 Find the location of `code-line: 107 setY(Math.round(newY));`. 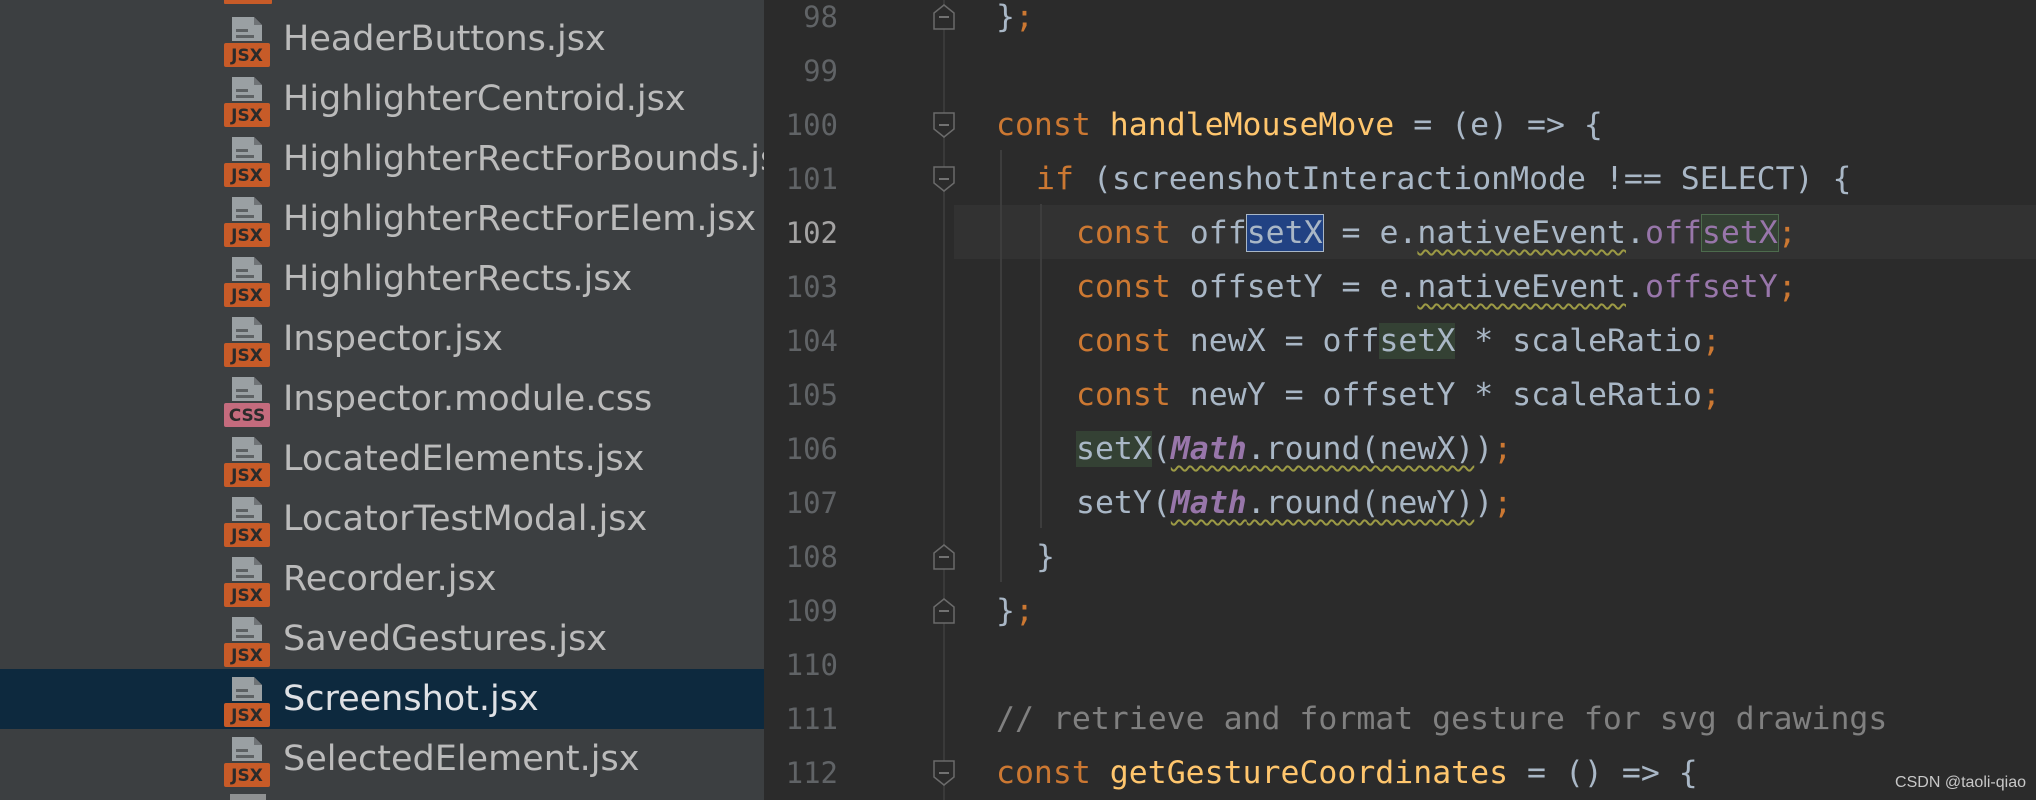

code-line: 107 setY(Math.round(newY)); is located at coordinates (1400, 503).